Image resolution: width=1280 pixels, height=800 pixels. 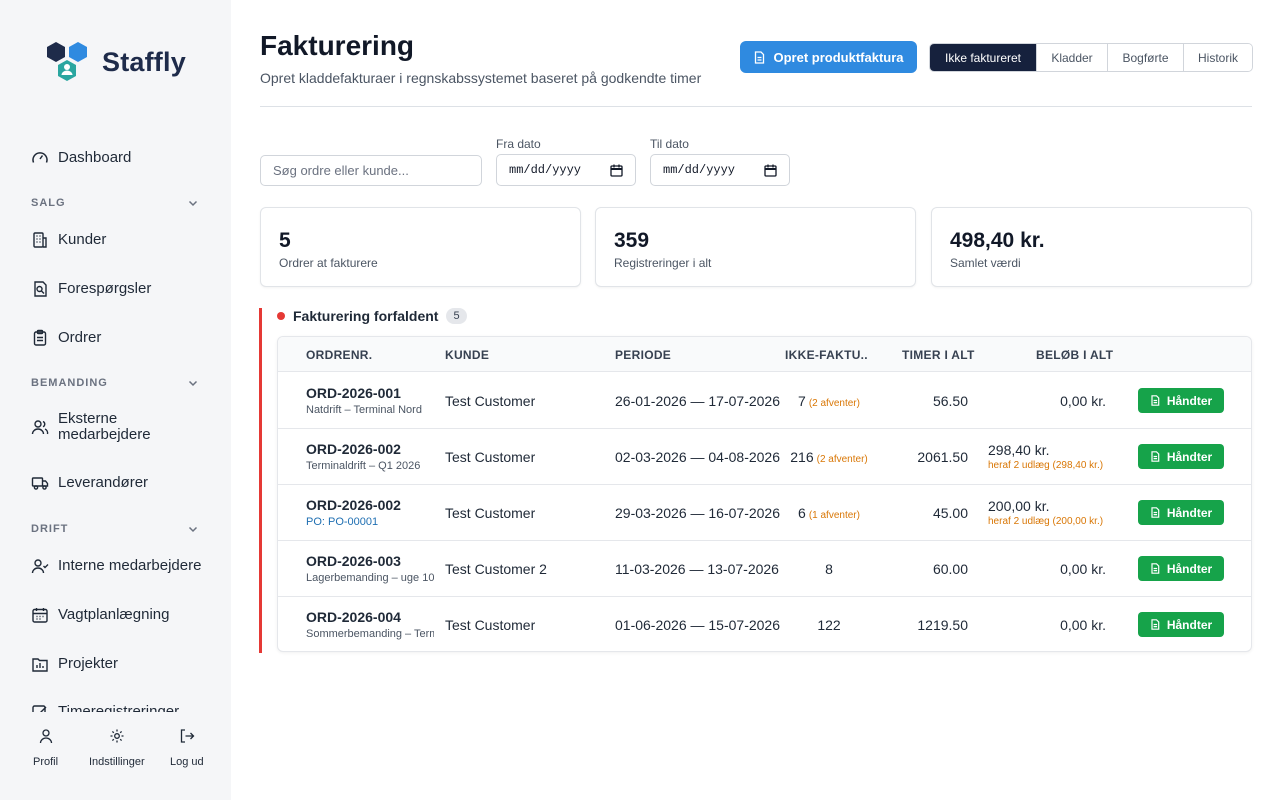 I want to click on settings-label: Indstillinger, so click(x=117, y=762).